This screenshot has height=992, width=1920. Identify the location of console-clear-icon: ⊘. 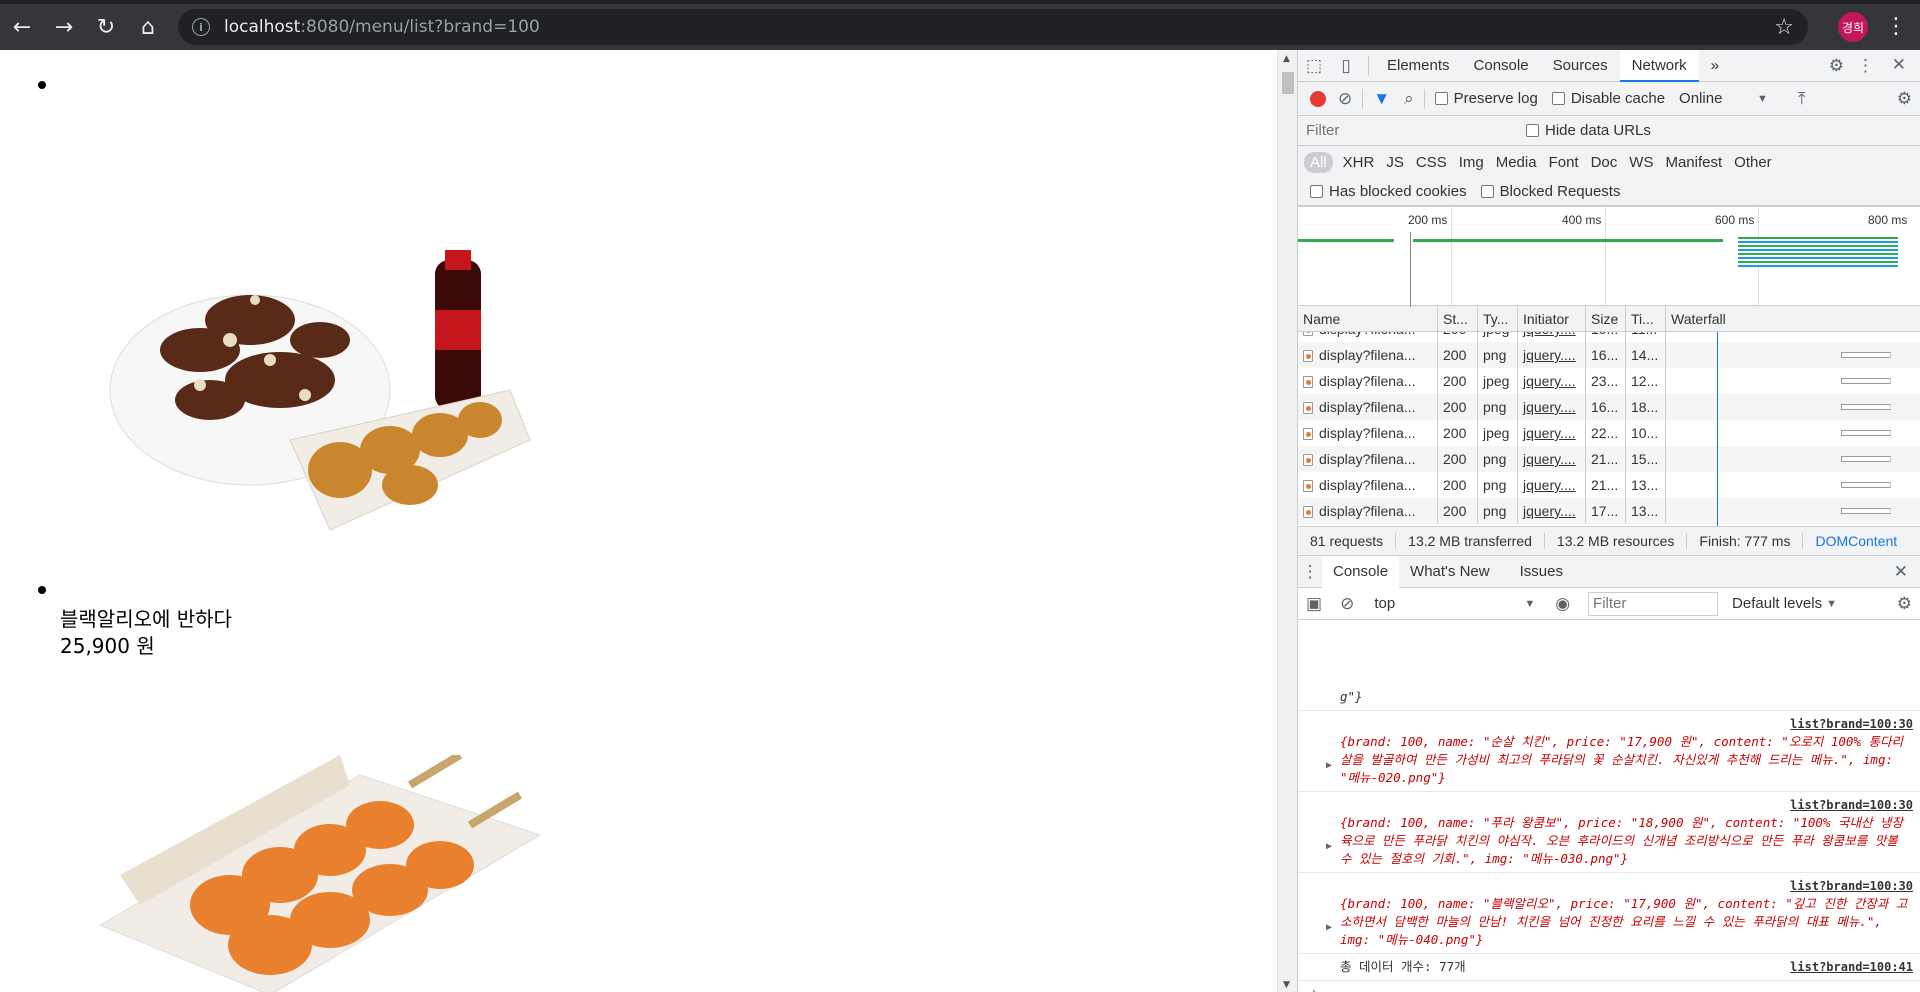
(1347, 604).